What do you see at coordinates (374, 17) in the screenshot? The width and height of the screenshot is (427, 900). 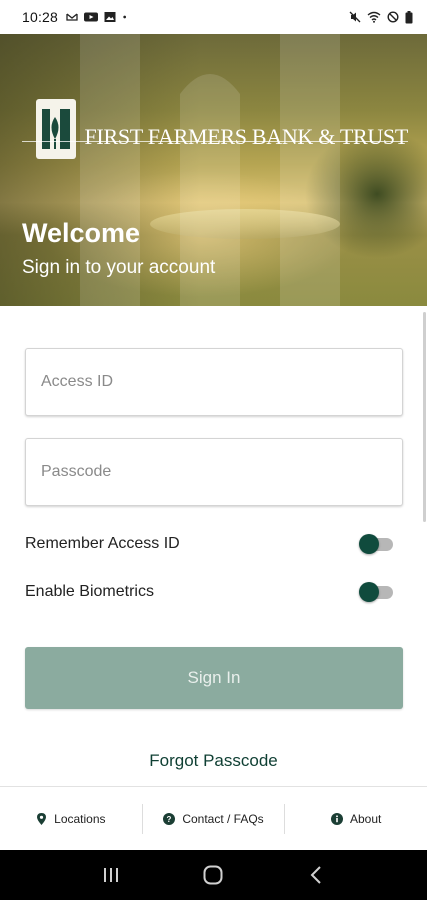 I see `wifi-icon` at bounding box center [374, 17].